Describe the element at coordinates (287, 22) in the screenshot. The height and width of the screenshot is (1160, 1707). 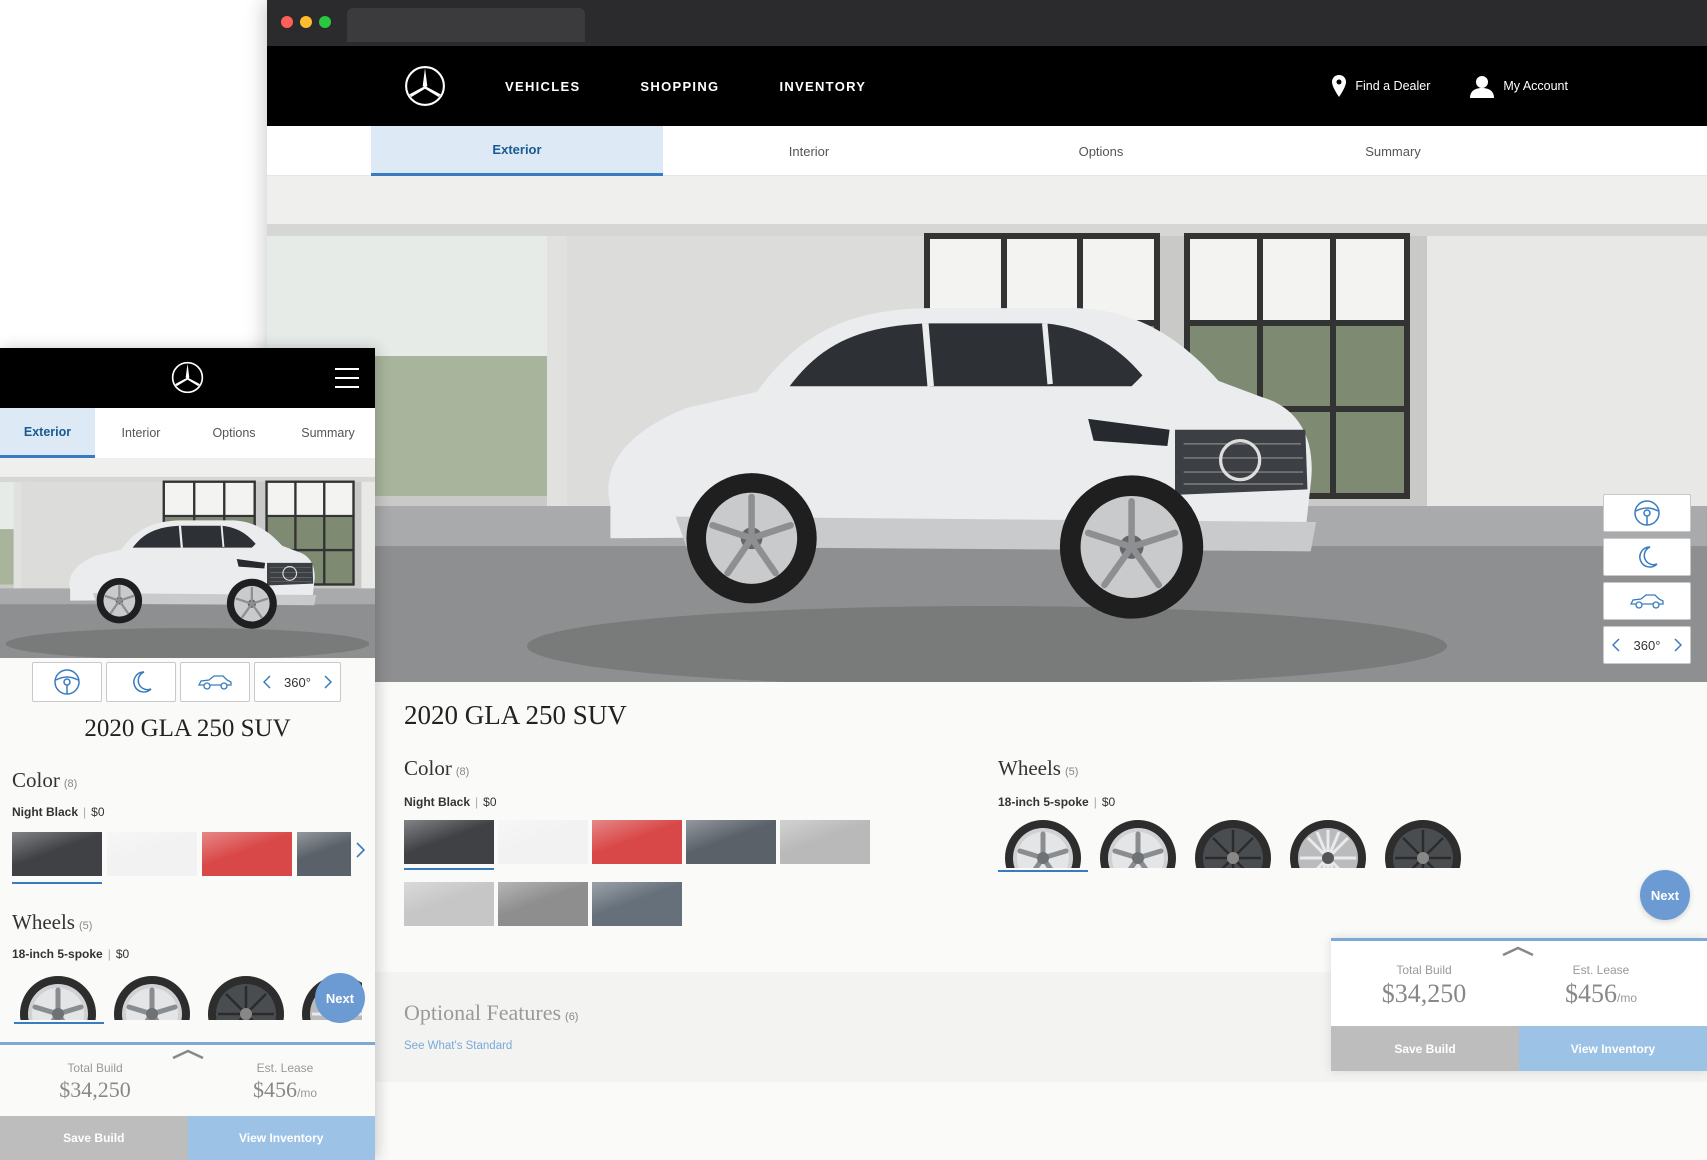
I see `close-window-button` at that location.